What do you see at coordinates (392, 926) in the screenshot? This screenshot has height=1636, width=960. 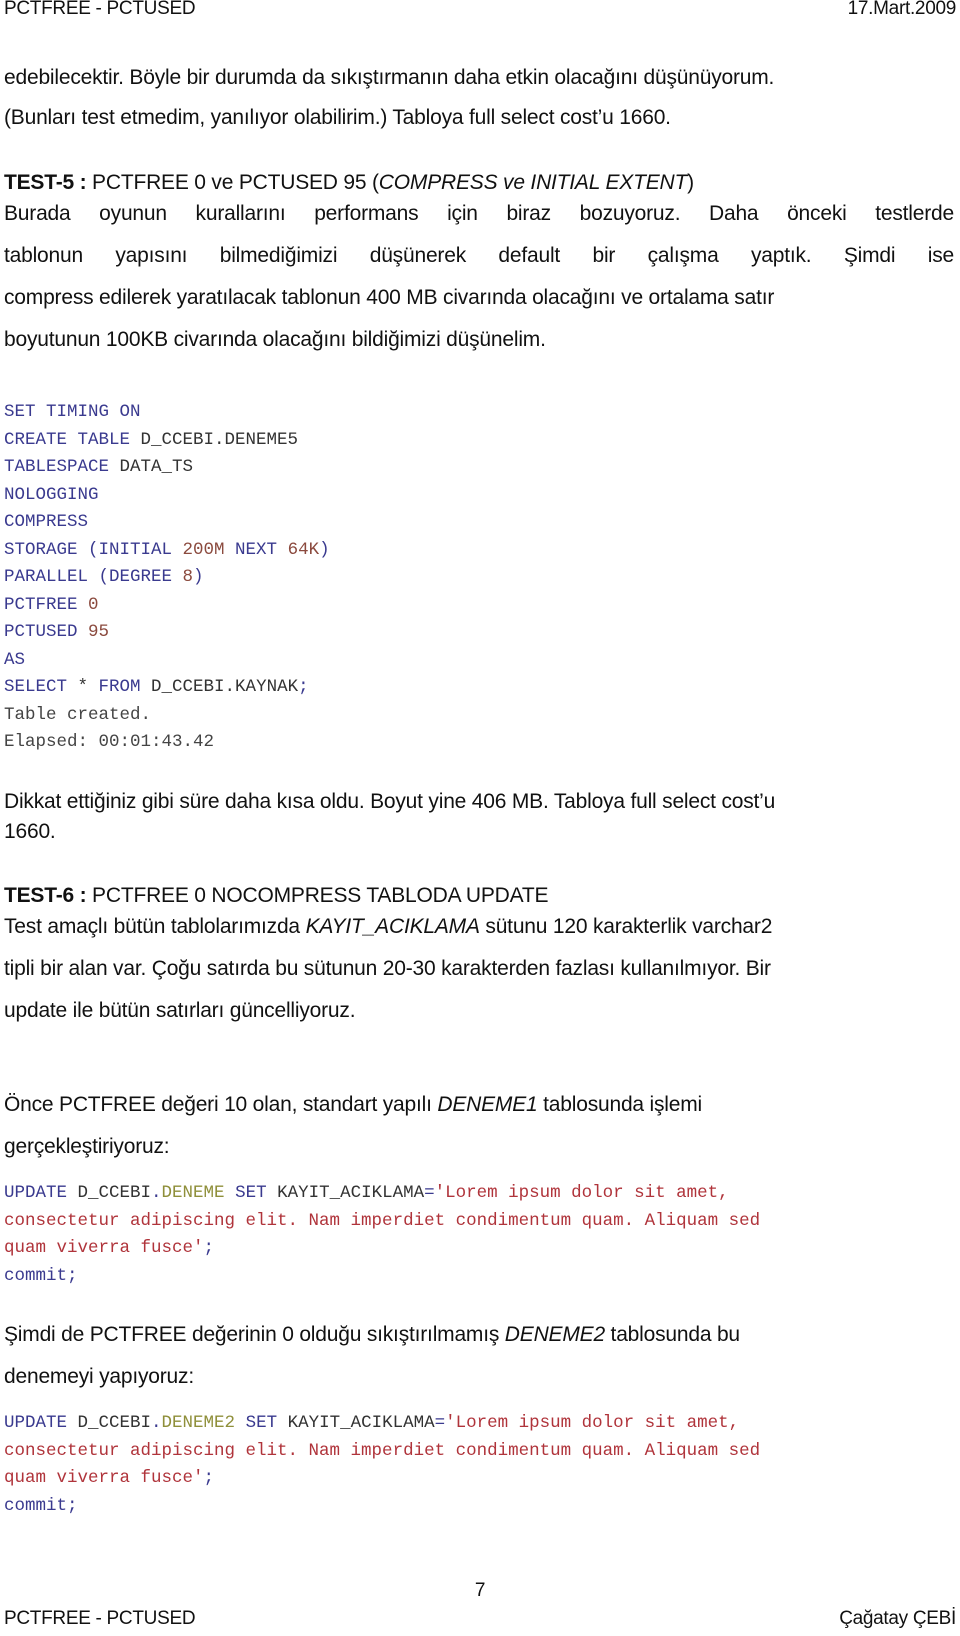 I see `test6-line-1-italic: KAYIT_ACIKLAMA` at bounding box center [392, 926].